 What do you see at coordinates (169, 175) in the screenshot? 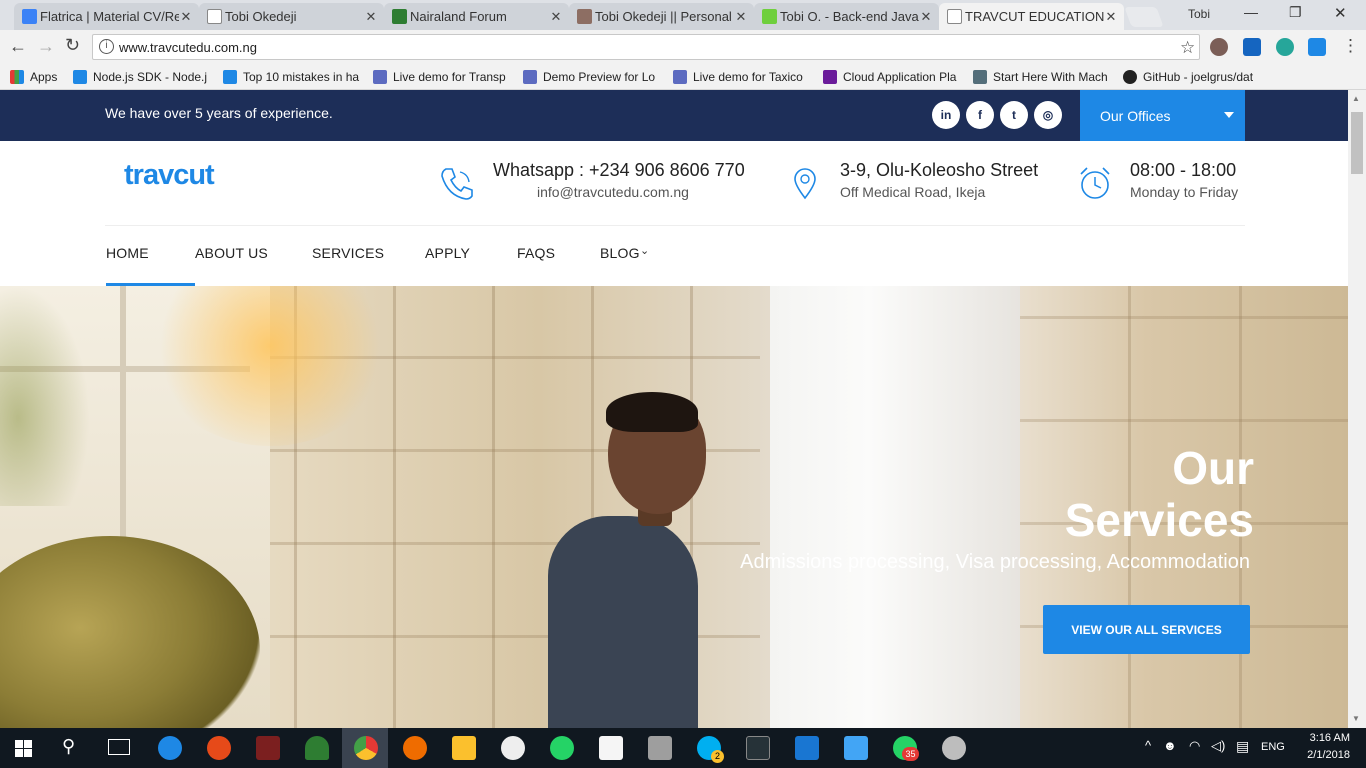
I see `travcut-logo: travcut` at bounding box center [169, 175].